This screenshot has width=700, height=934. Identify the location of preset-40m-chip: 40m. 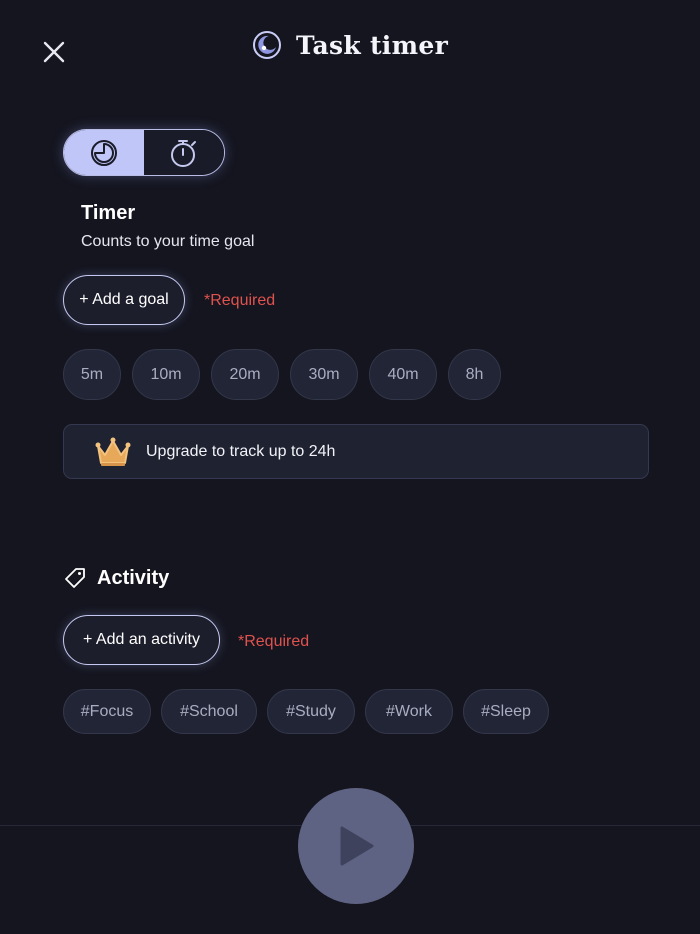
(403, 374).